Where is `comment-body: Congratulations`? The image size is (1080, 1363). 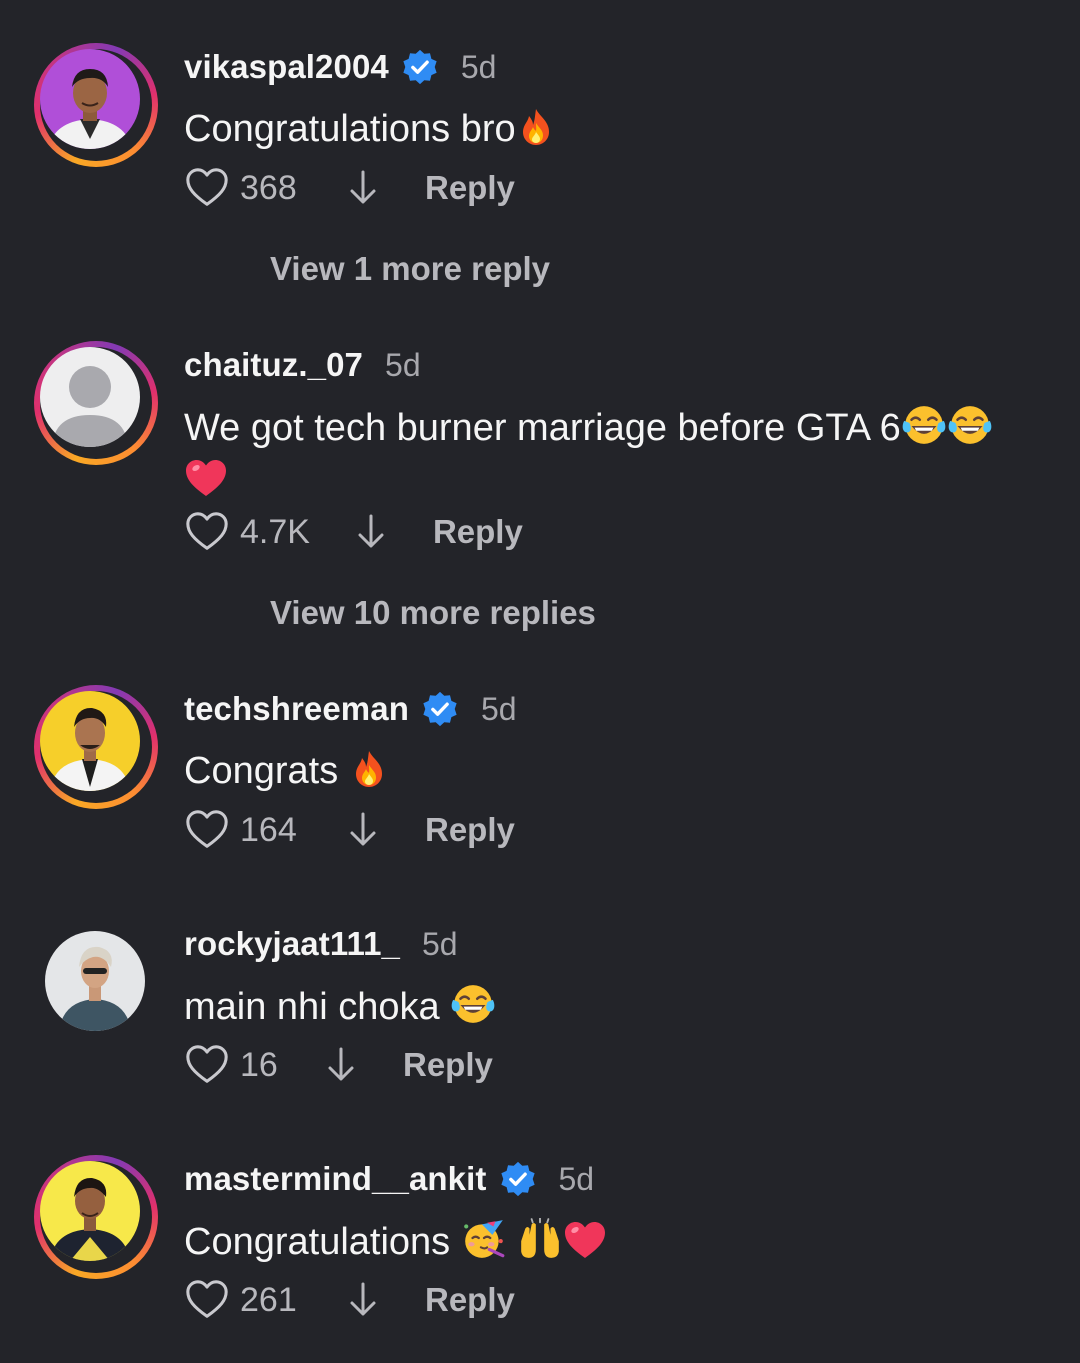
comment-body: Congratulations is located at coordinates (322, 1242).